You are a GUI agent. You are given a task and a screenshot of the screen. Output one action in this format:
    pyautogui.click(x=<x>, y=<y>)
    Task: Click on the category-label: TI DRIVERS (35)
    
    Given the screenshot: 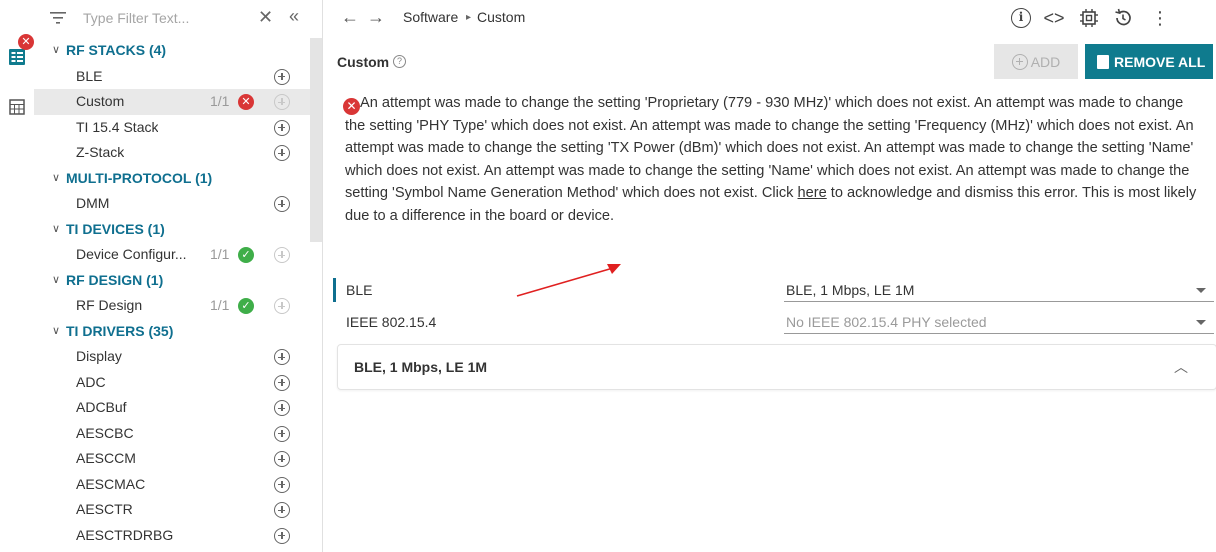 What is the action you would take?
    pyautogui.click(x=120, y=330)
    